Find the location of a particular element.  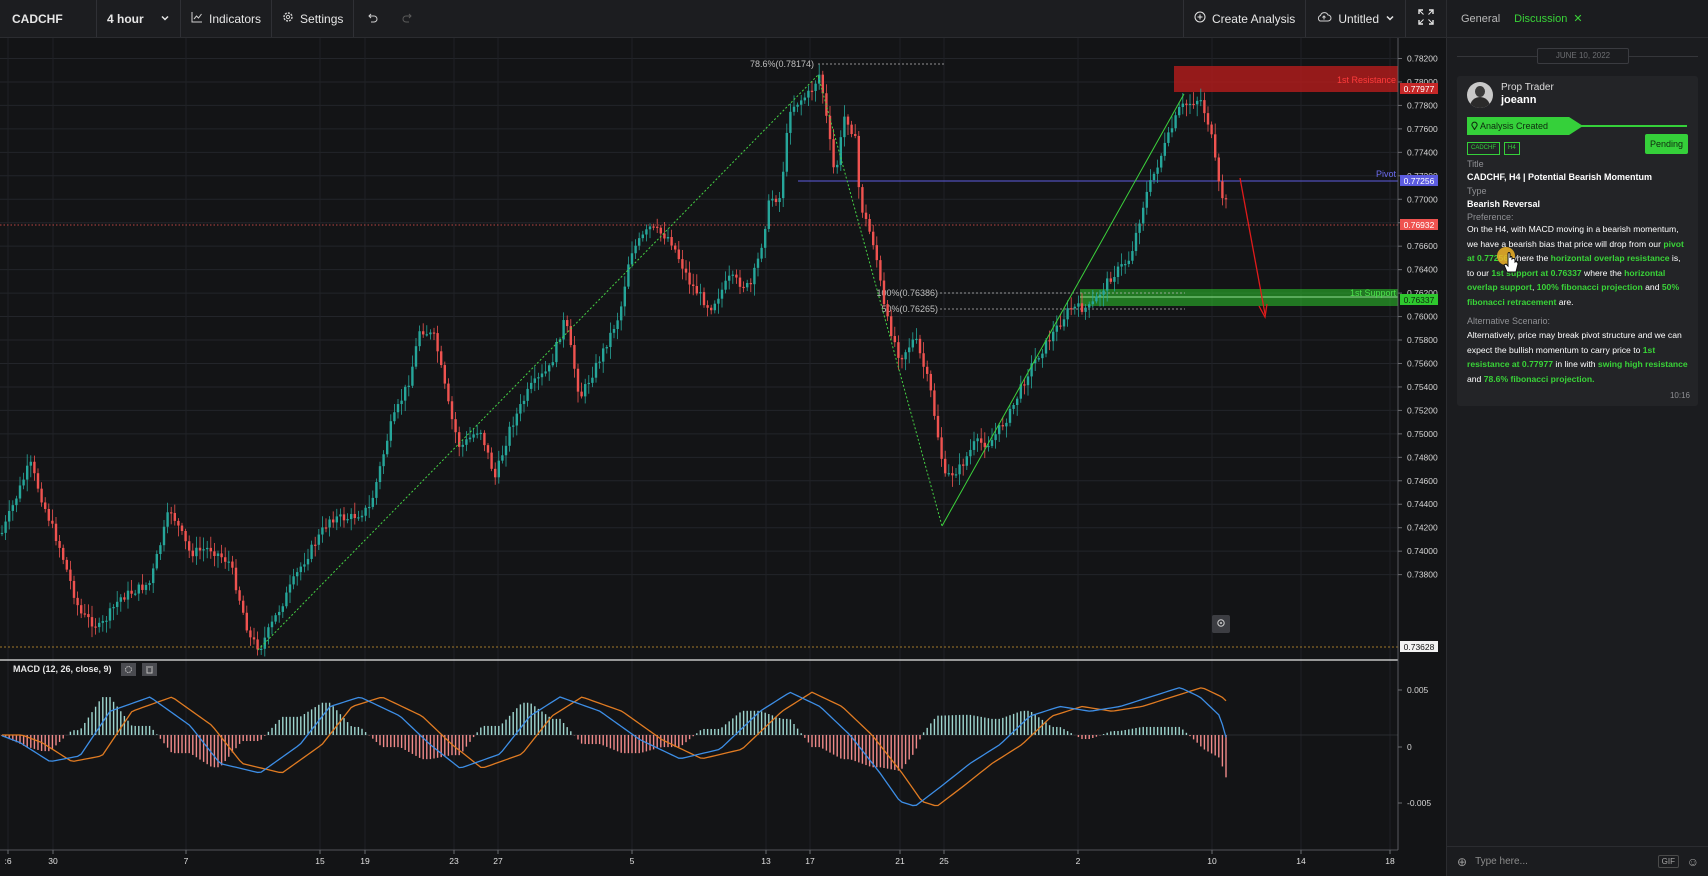

macd-tick-label: 0.005 is located at coordinates (1418, 690).